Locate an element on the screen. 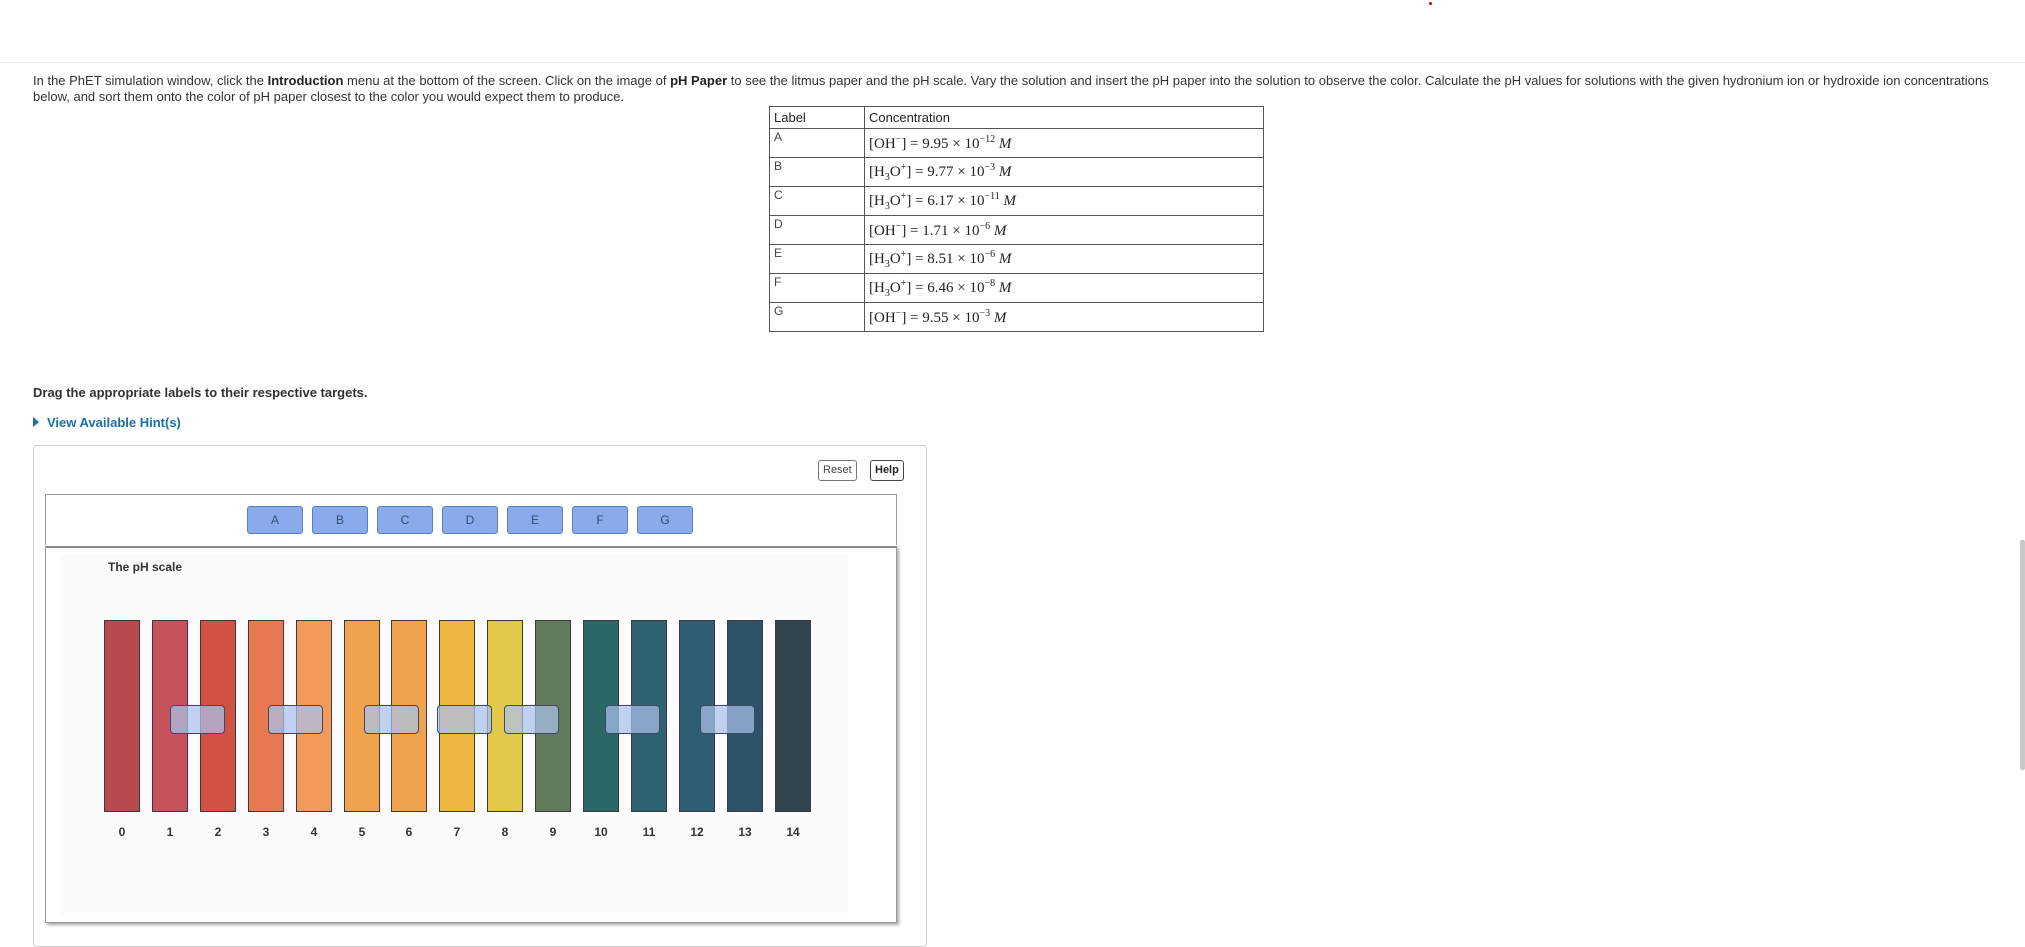  ph-tick-label: 9 is located at coordinates (553, 832).